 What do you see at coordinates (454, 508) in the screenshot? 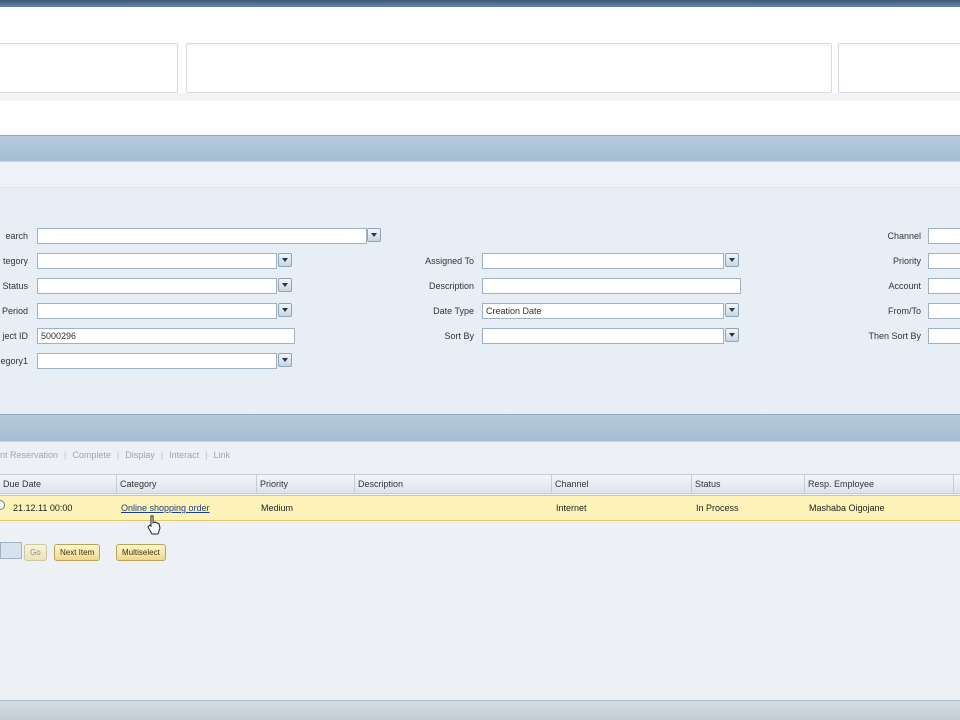
I see `cell-description` at bounding box center [454, 508].